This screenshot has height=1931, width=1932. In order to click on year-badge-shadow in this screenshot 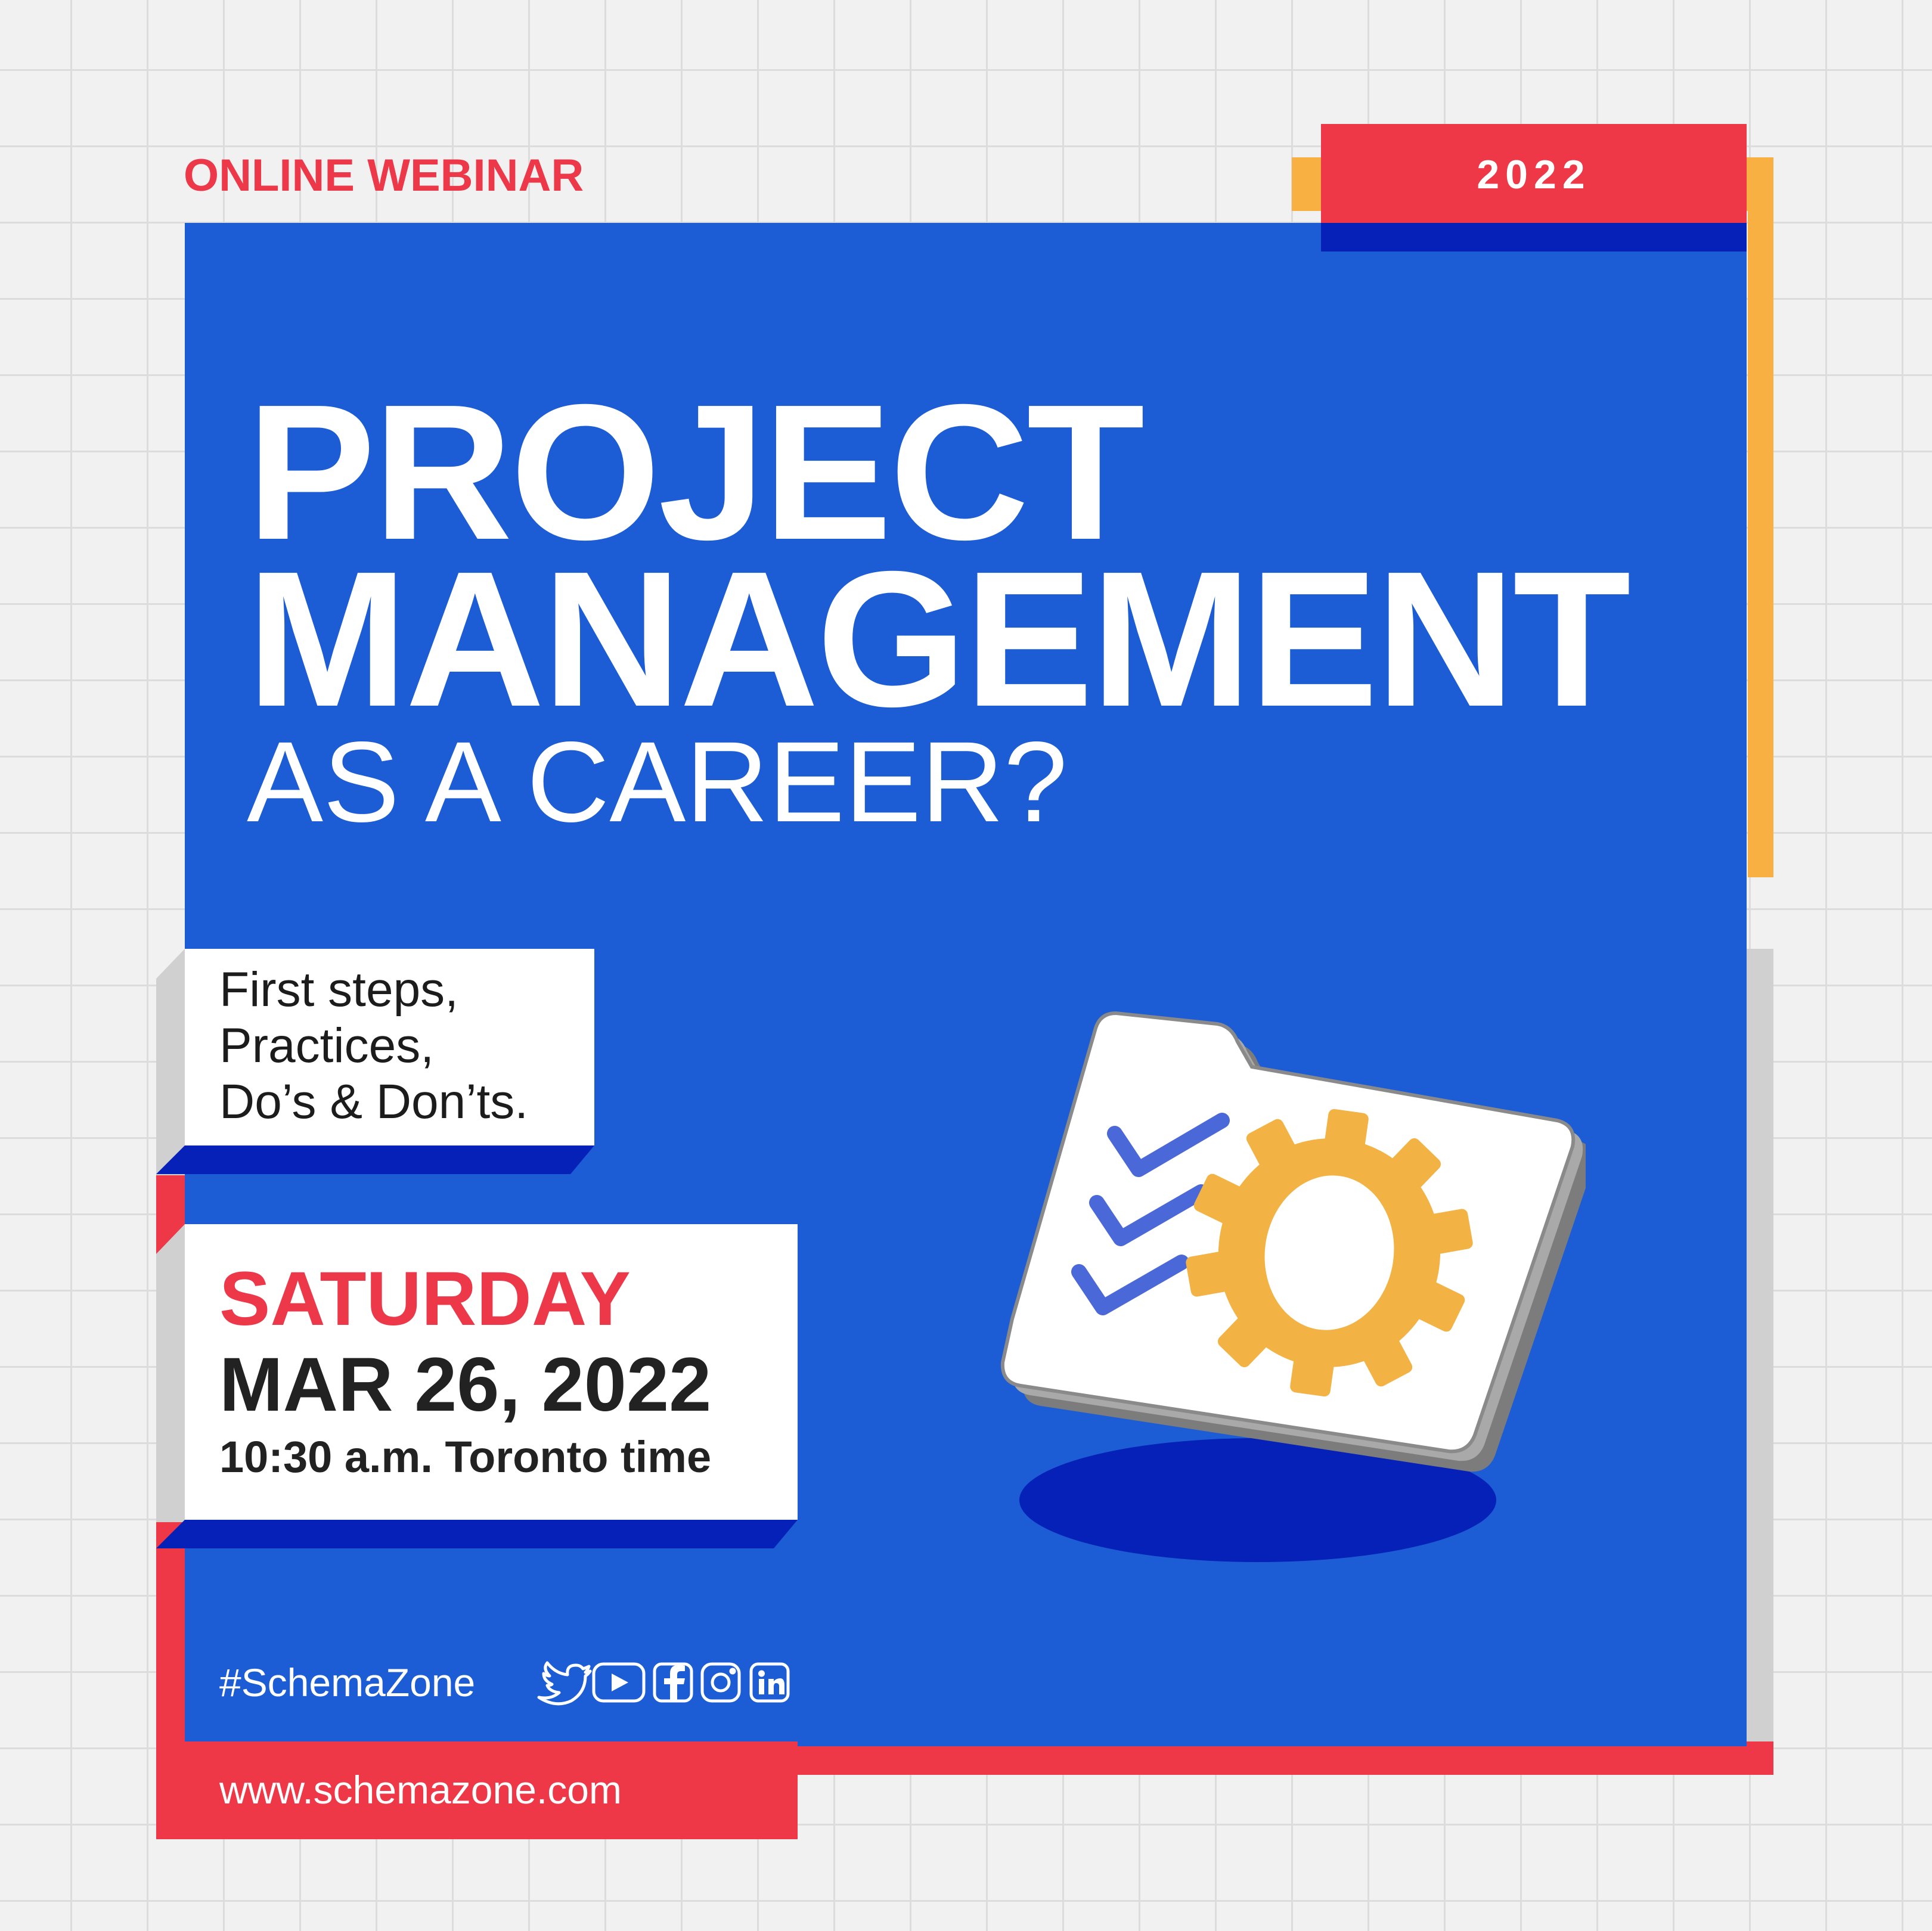, I will do `click(1534, 238)`.